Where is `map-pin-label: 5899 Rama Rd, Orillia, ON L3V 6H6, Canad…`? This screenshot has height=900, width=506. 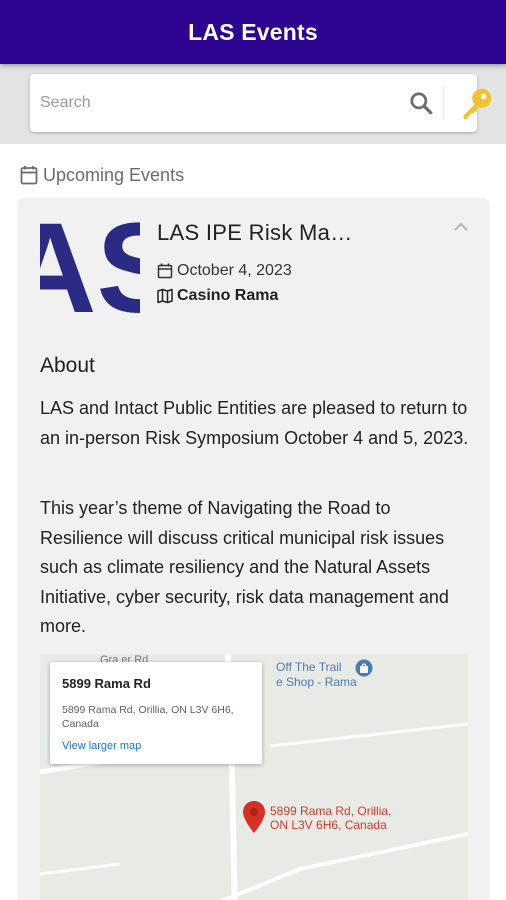 map-pin-label: 5899 Rama Rd, Orillia, ON L3V 6H6, Canad… is located at coordinates (331, 818).